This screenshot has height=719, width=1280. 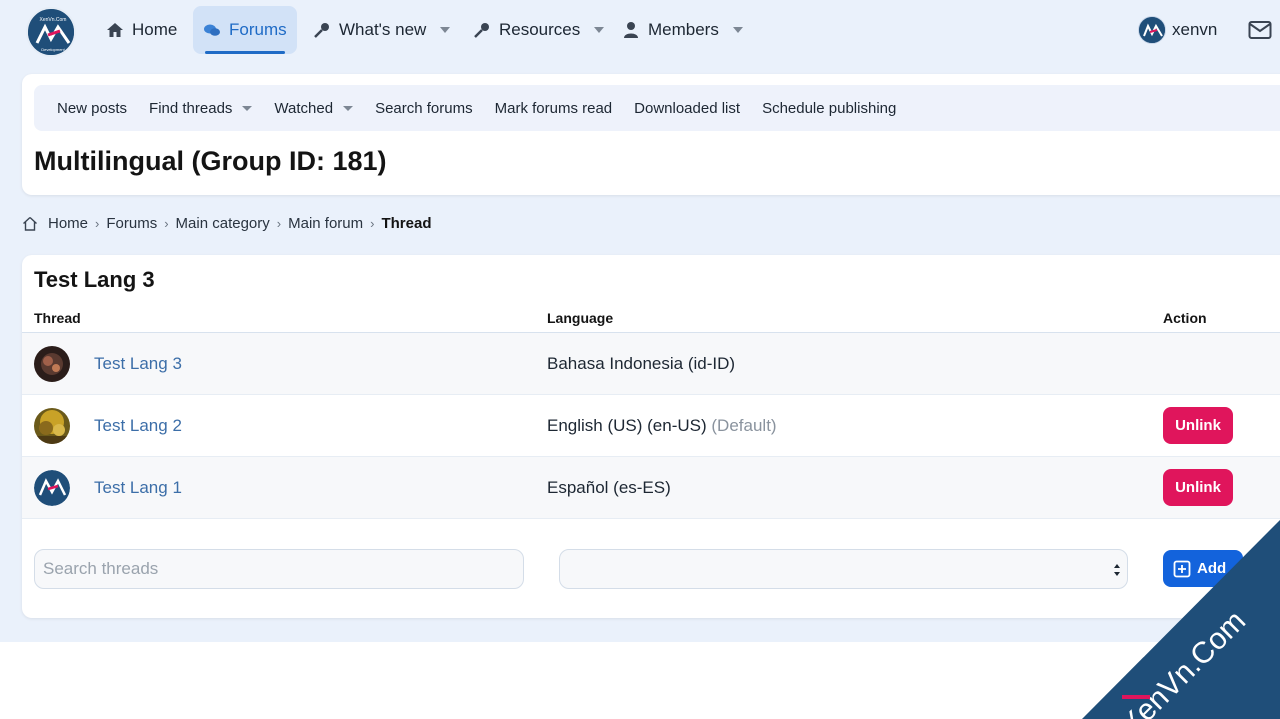 I want to click on breadcrumb-thread: Thread, so click(x=406, y=223).